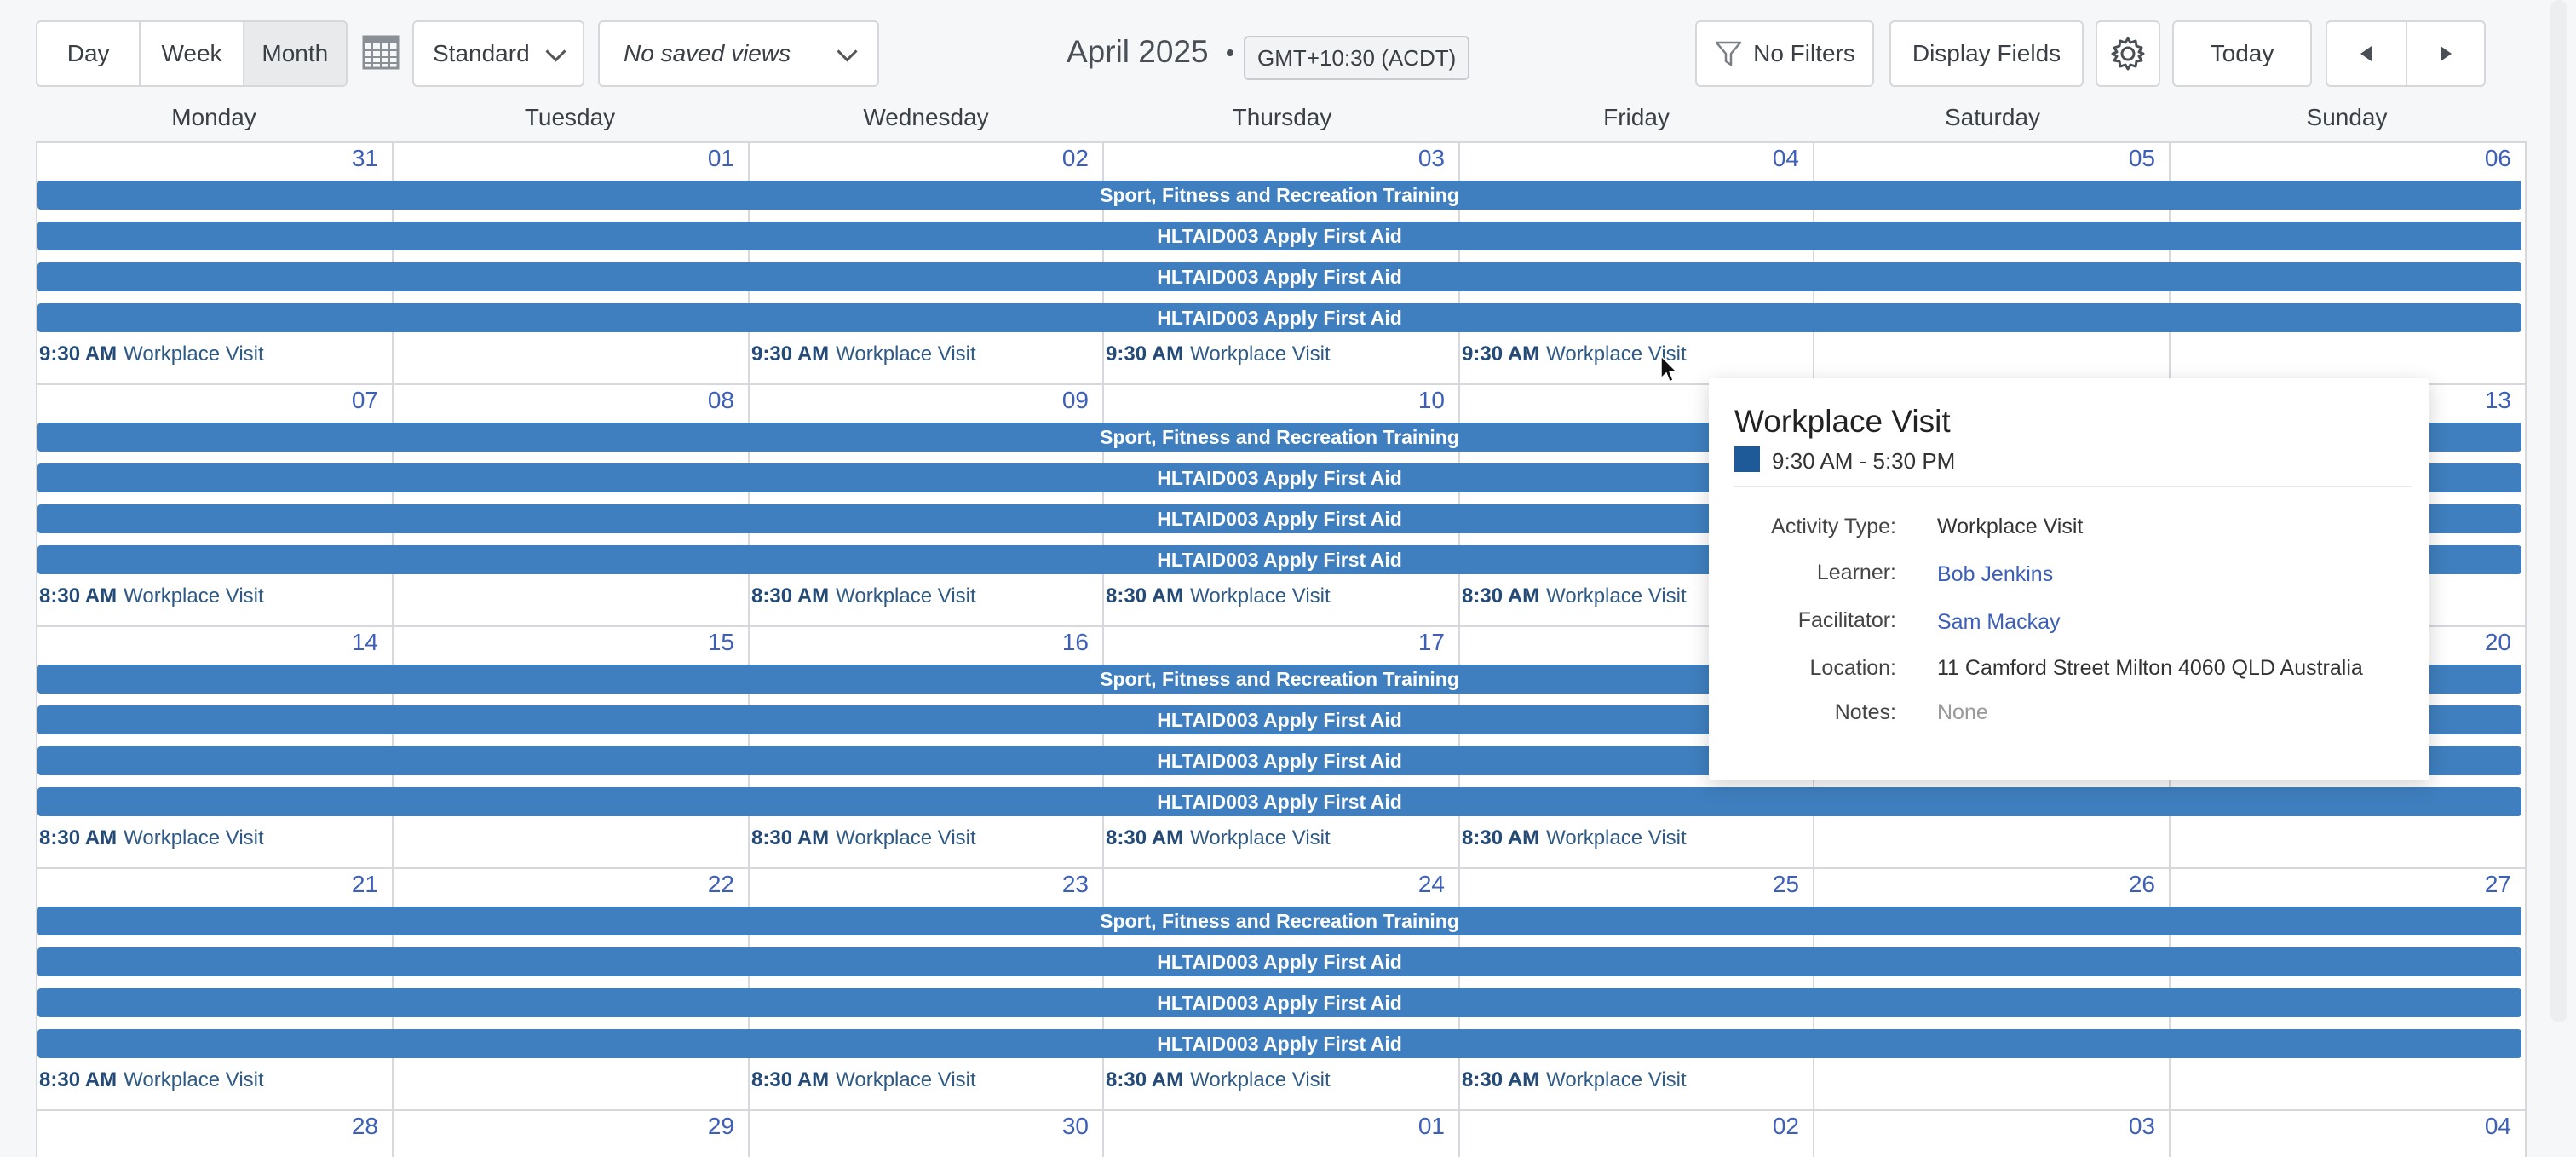  I want to click on prev-month-button, so click(2366, 53).